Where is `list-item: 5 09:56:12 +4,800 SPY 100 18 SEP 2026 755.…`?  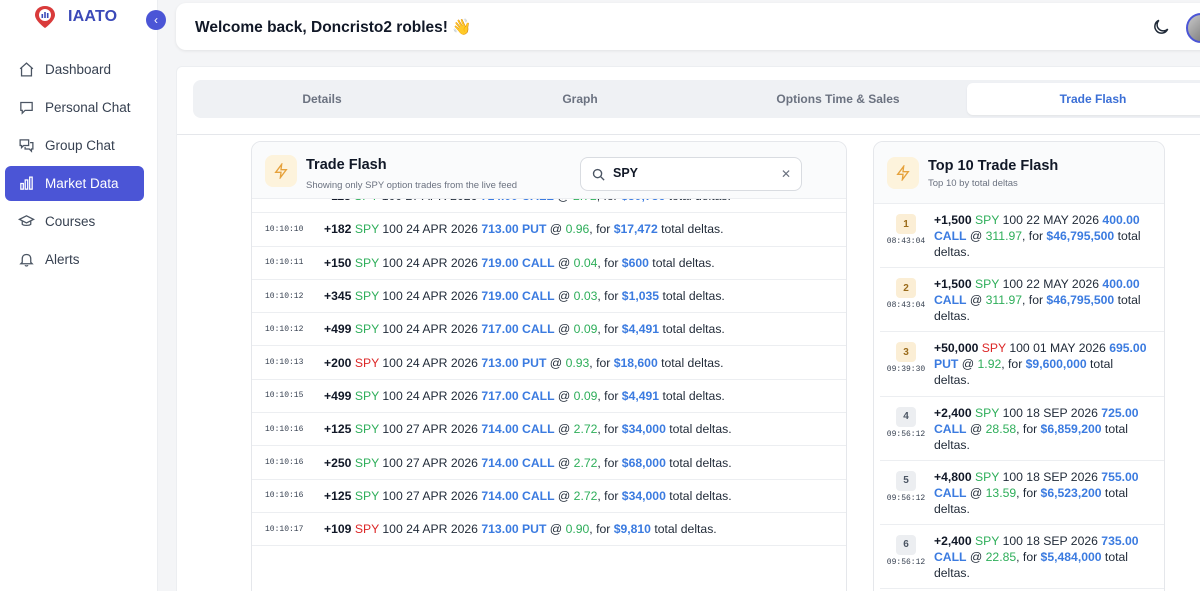
list-item: 5 09:56:12 +4,800 SPY 100 18 SEP 2026 755.… is located at coordinates (1022, 493).